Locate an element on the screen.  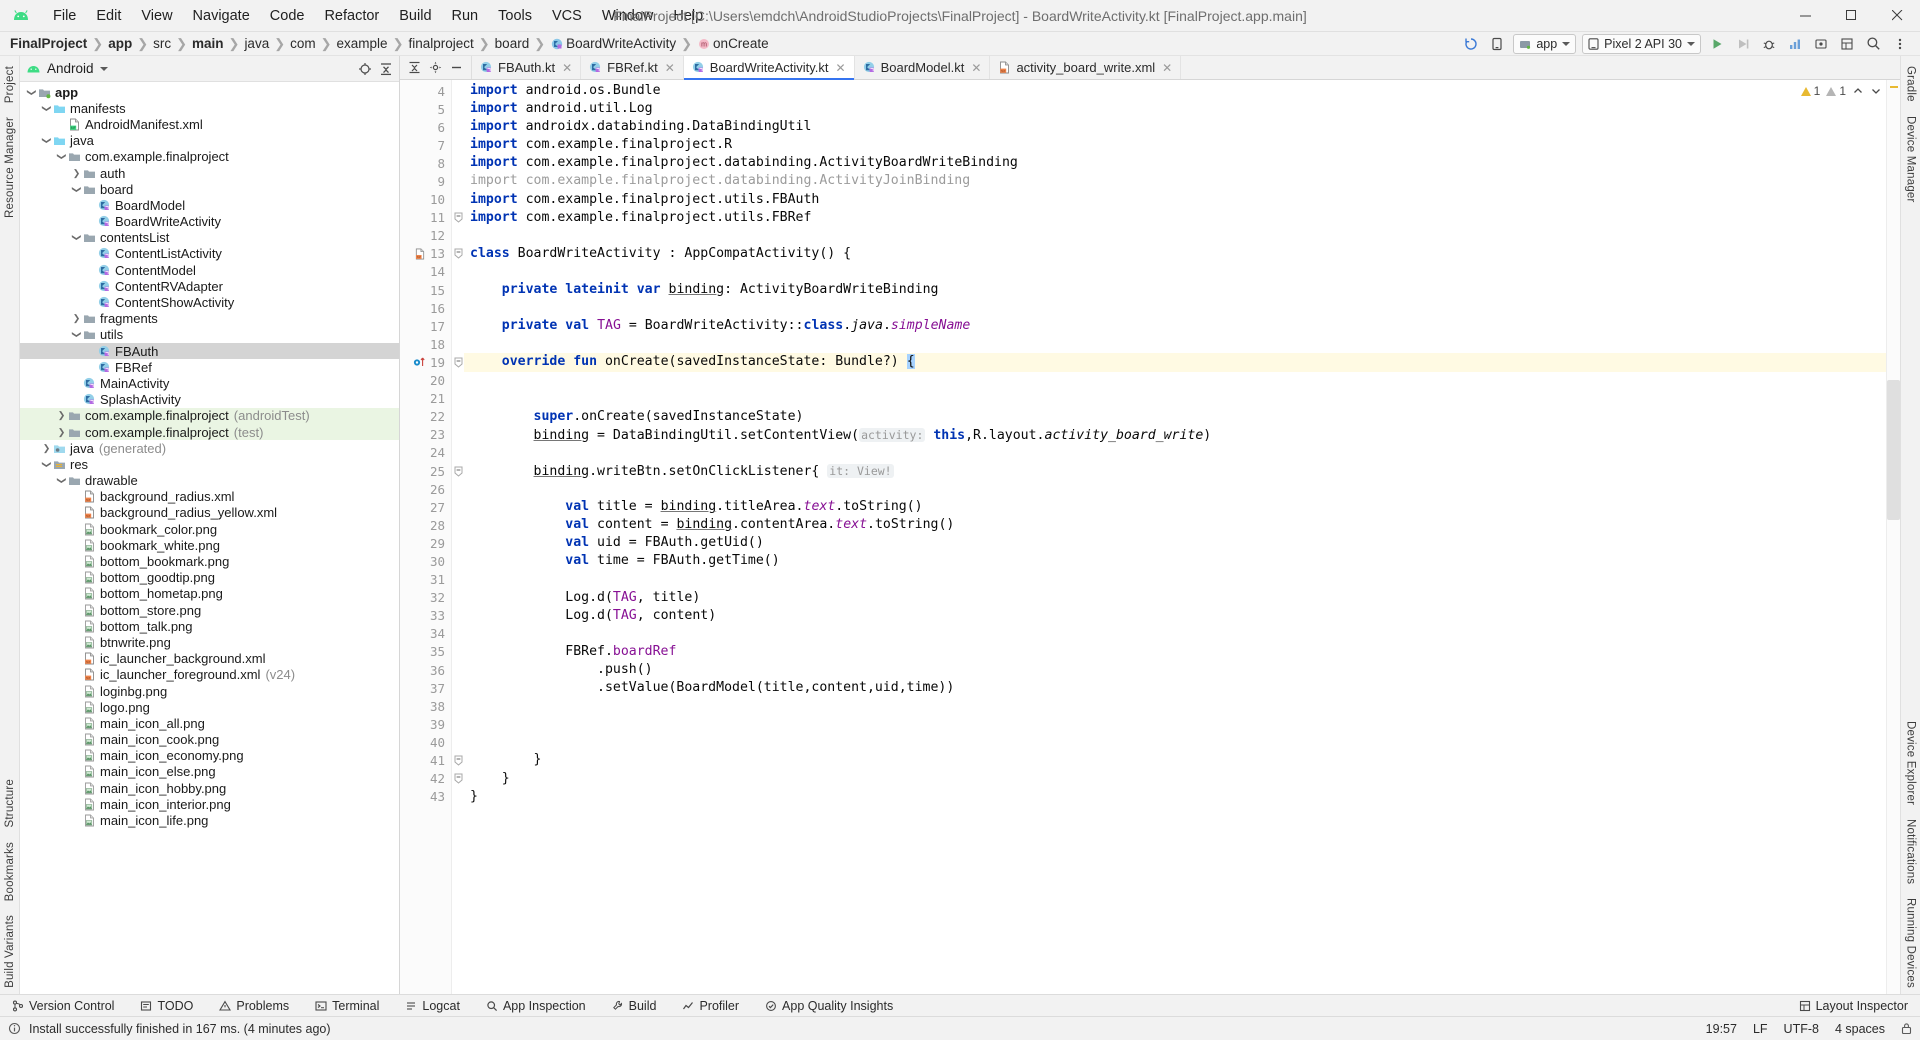
menu-file: File is located at coordinates (64, 16).